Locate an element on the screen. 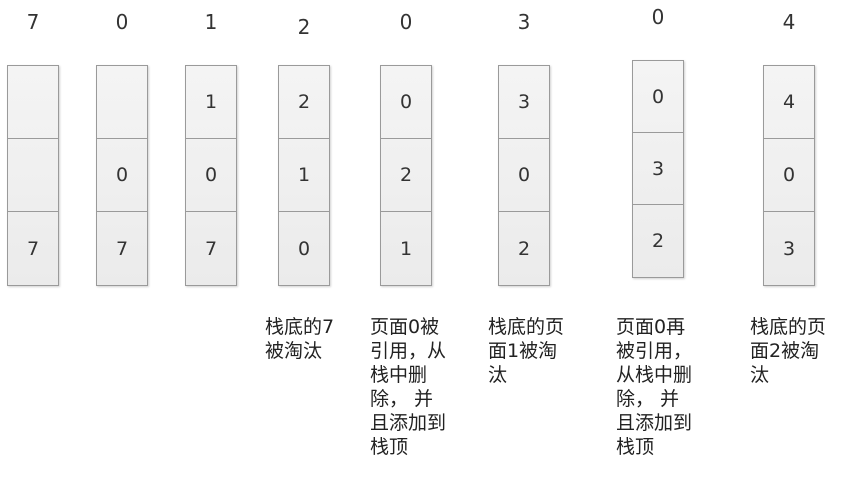  reference-label: 3 is located at coordinates (524, 22).